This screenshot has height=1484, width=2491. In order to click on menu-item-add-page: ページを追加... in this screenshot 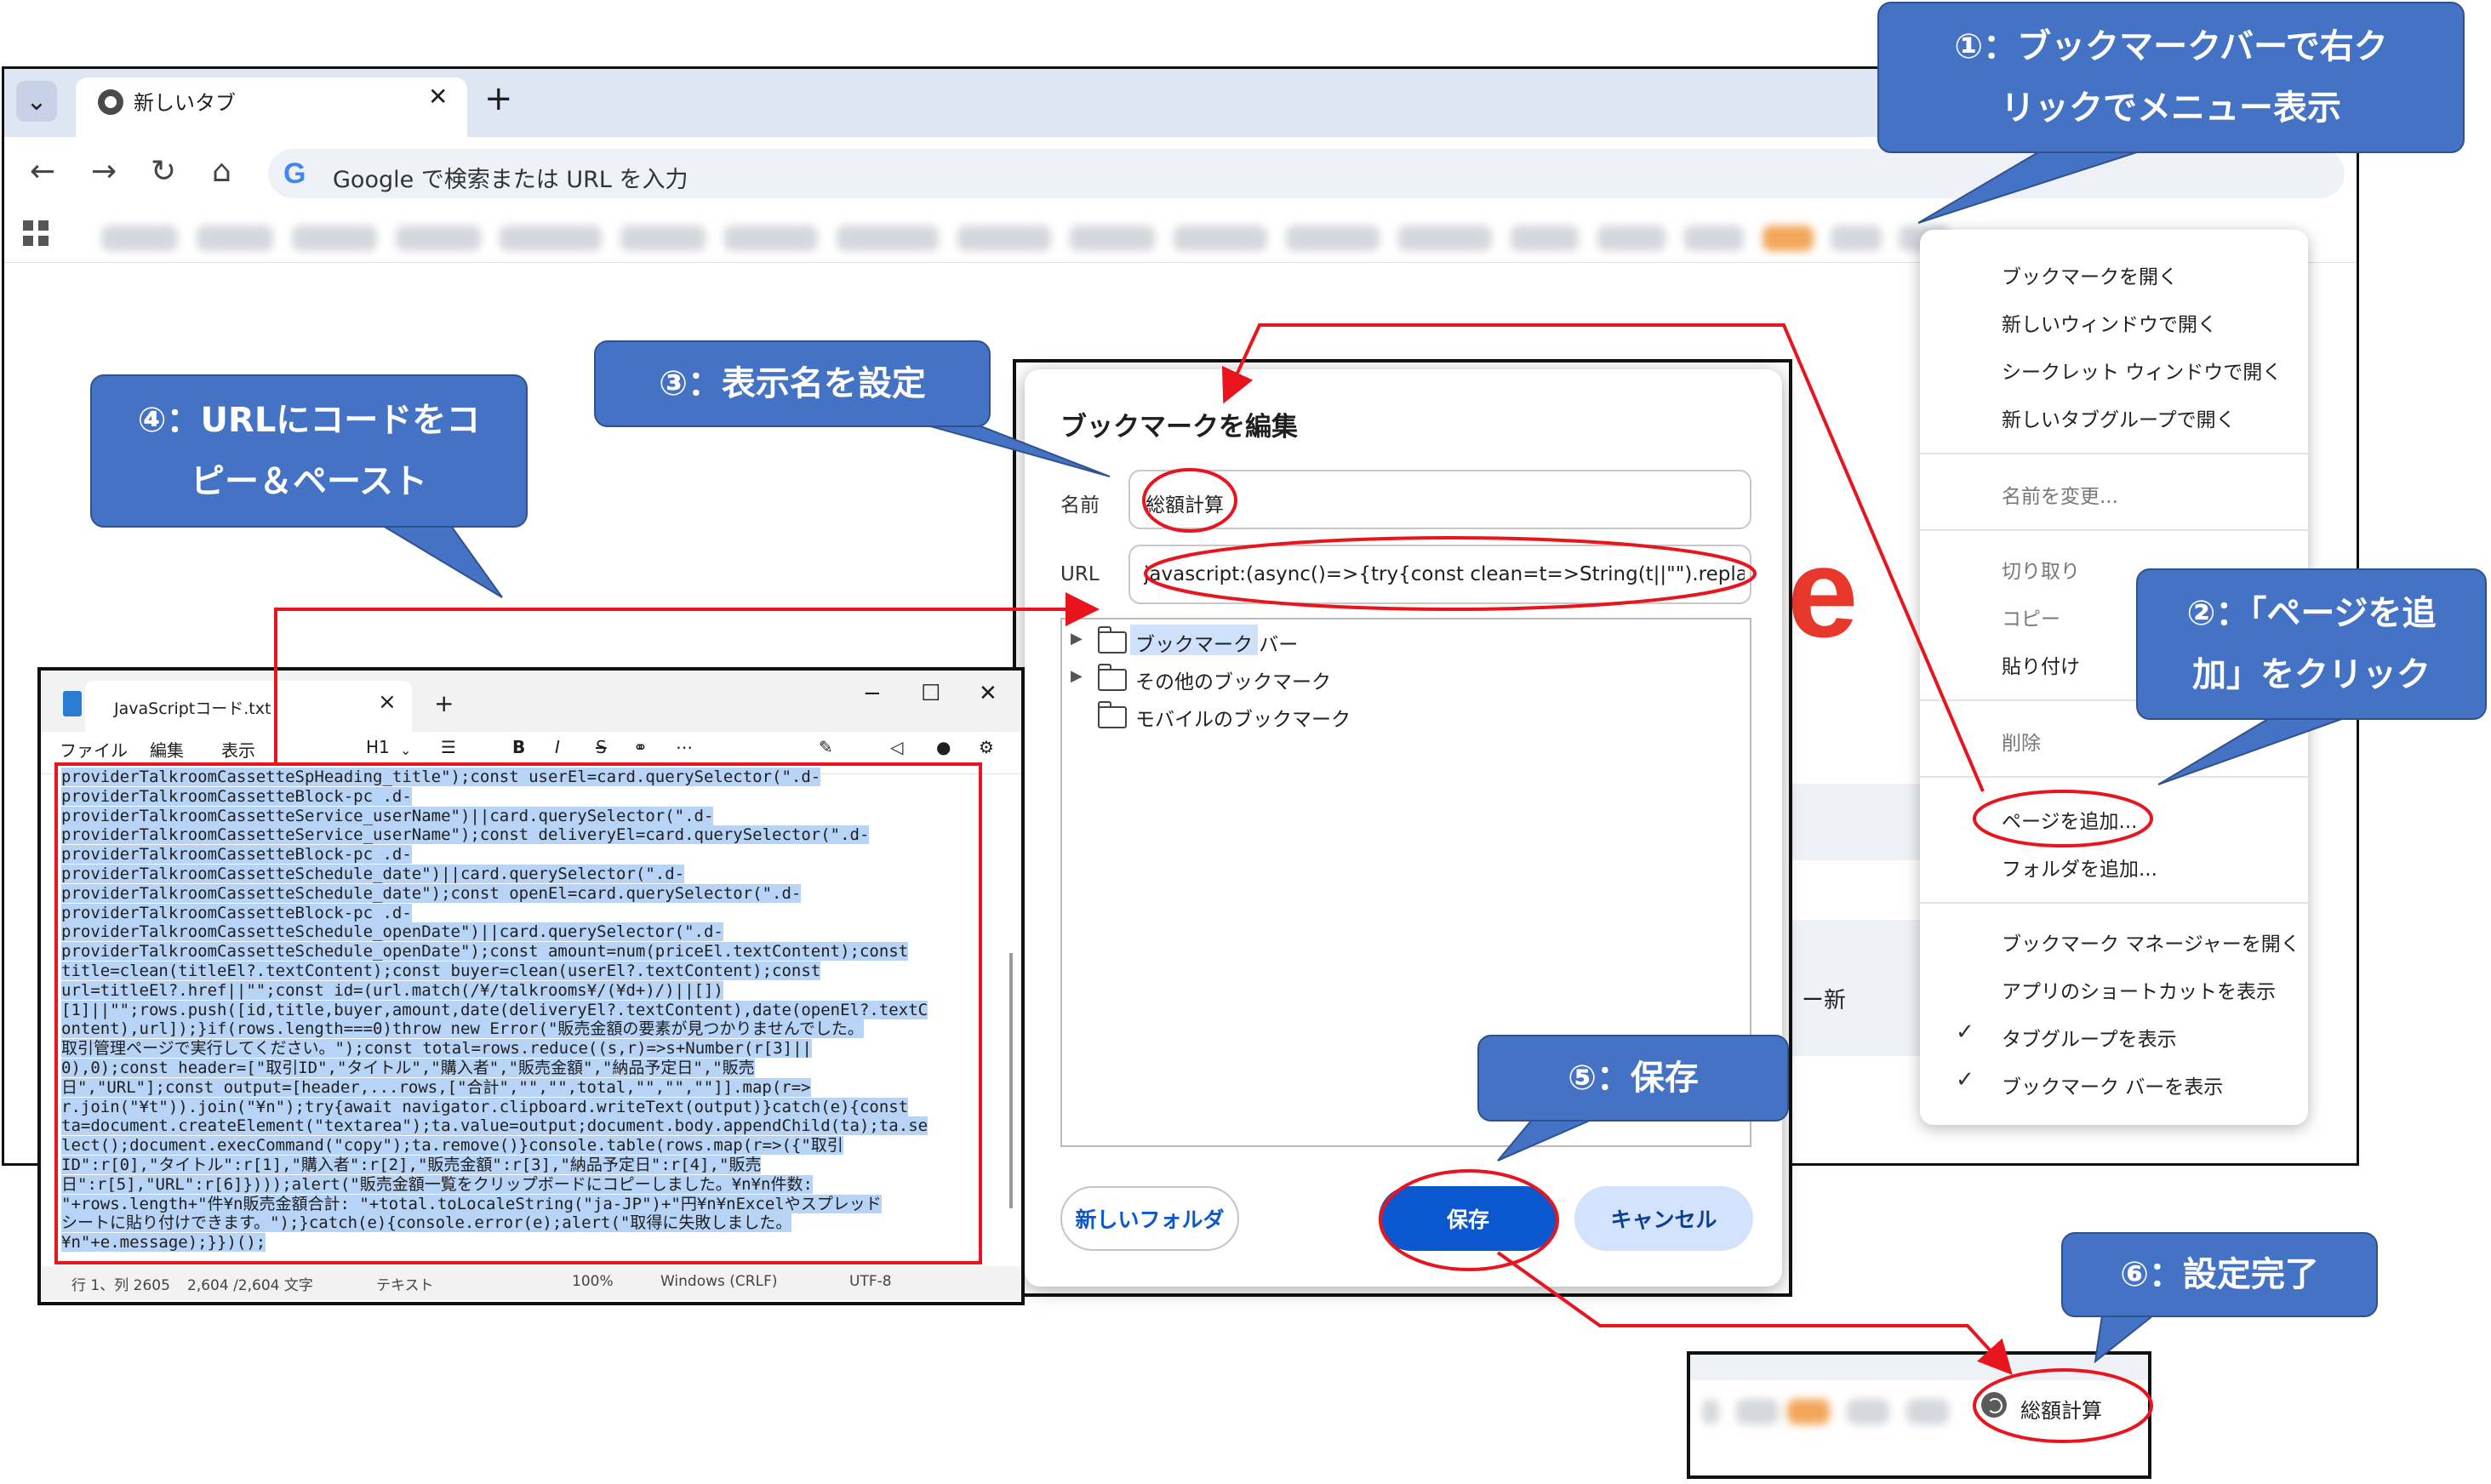, I will do `click(2070, 819)`.